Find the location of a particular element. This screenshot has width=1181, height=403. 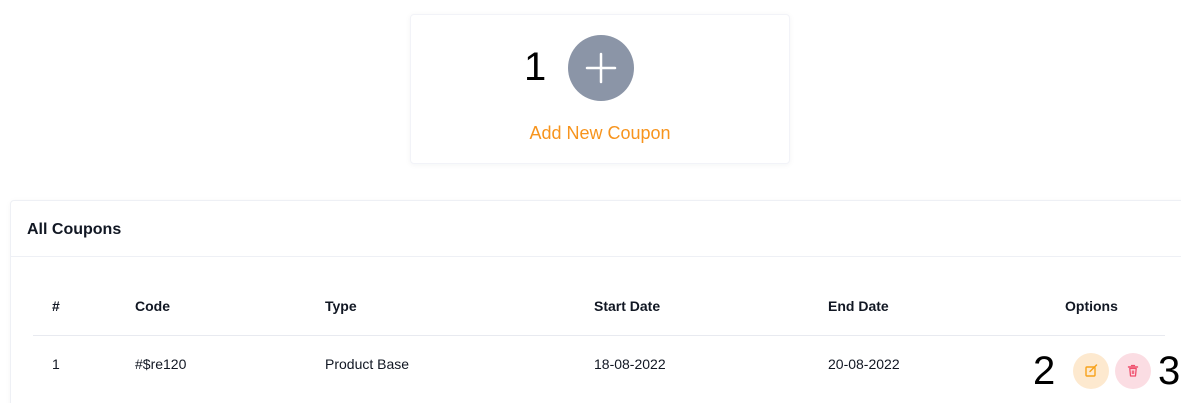

delete-coupon-button is located at coordinates (1133, 371).